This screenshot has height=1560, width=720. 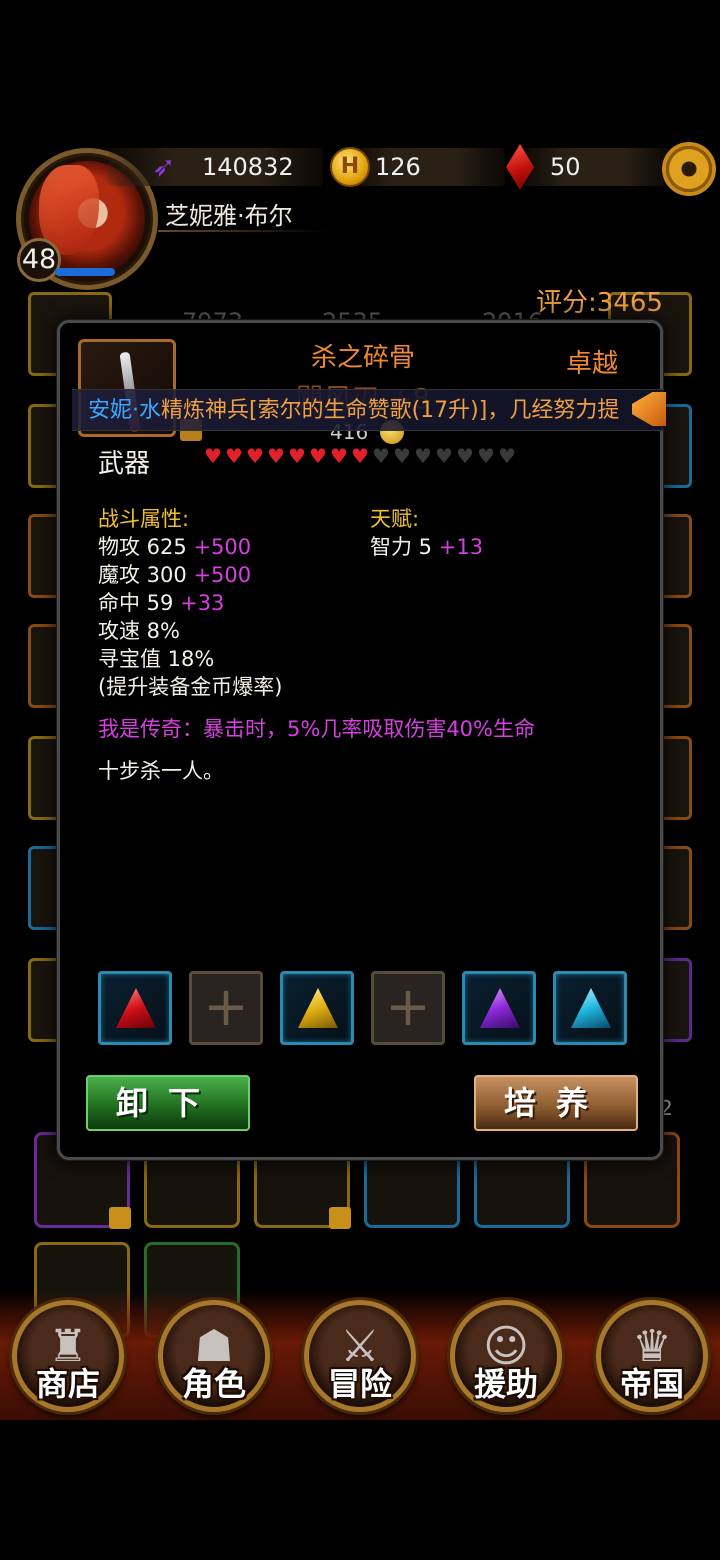 I want to click on purple-gem-icon, so click(x=500, y=1008).